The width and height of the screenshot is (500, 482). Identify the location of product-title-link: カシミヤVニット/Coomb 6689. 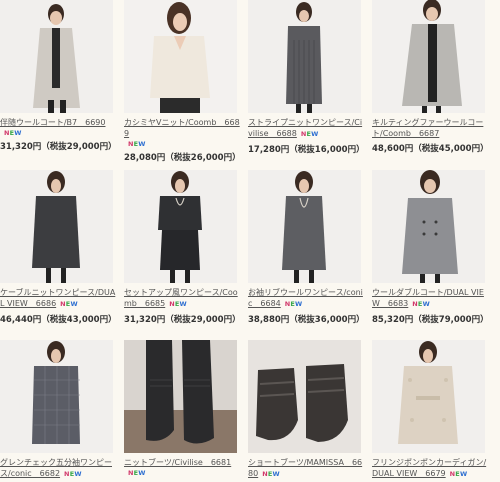
(183, 128).